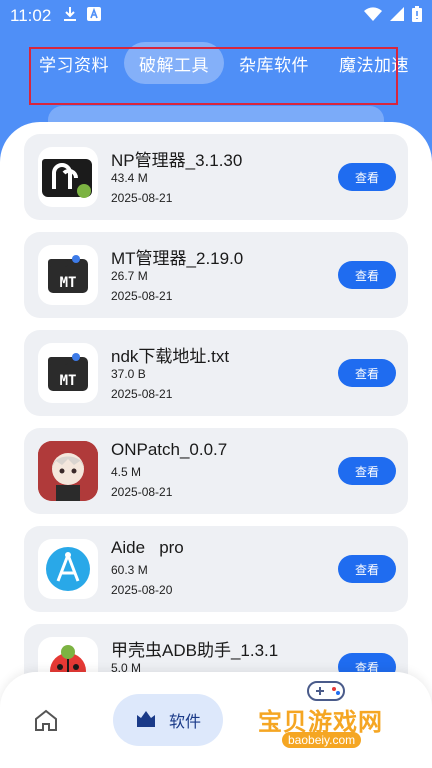 The image size is (432, 768). What do you see at coordinates (129, 178) in the screenshot?
I see `item-size: 43.4 M` at bounding box center [129, 178].